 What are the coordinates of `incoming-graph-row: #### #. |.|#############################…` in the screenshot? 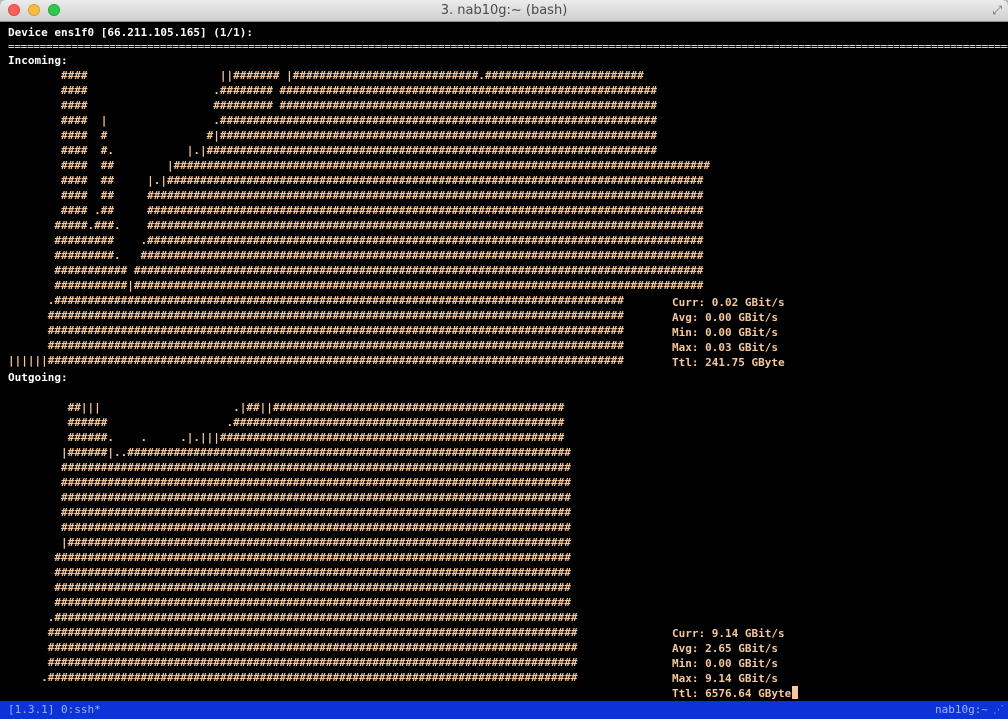 It's located at (333, 150).